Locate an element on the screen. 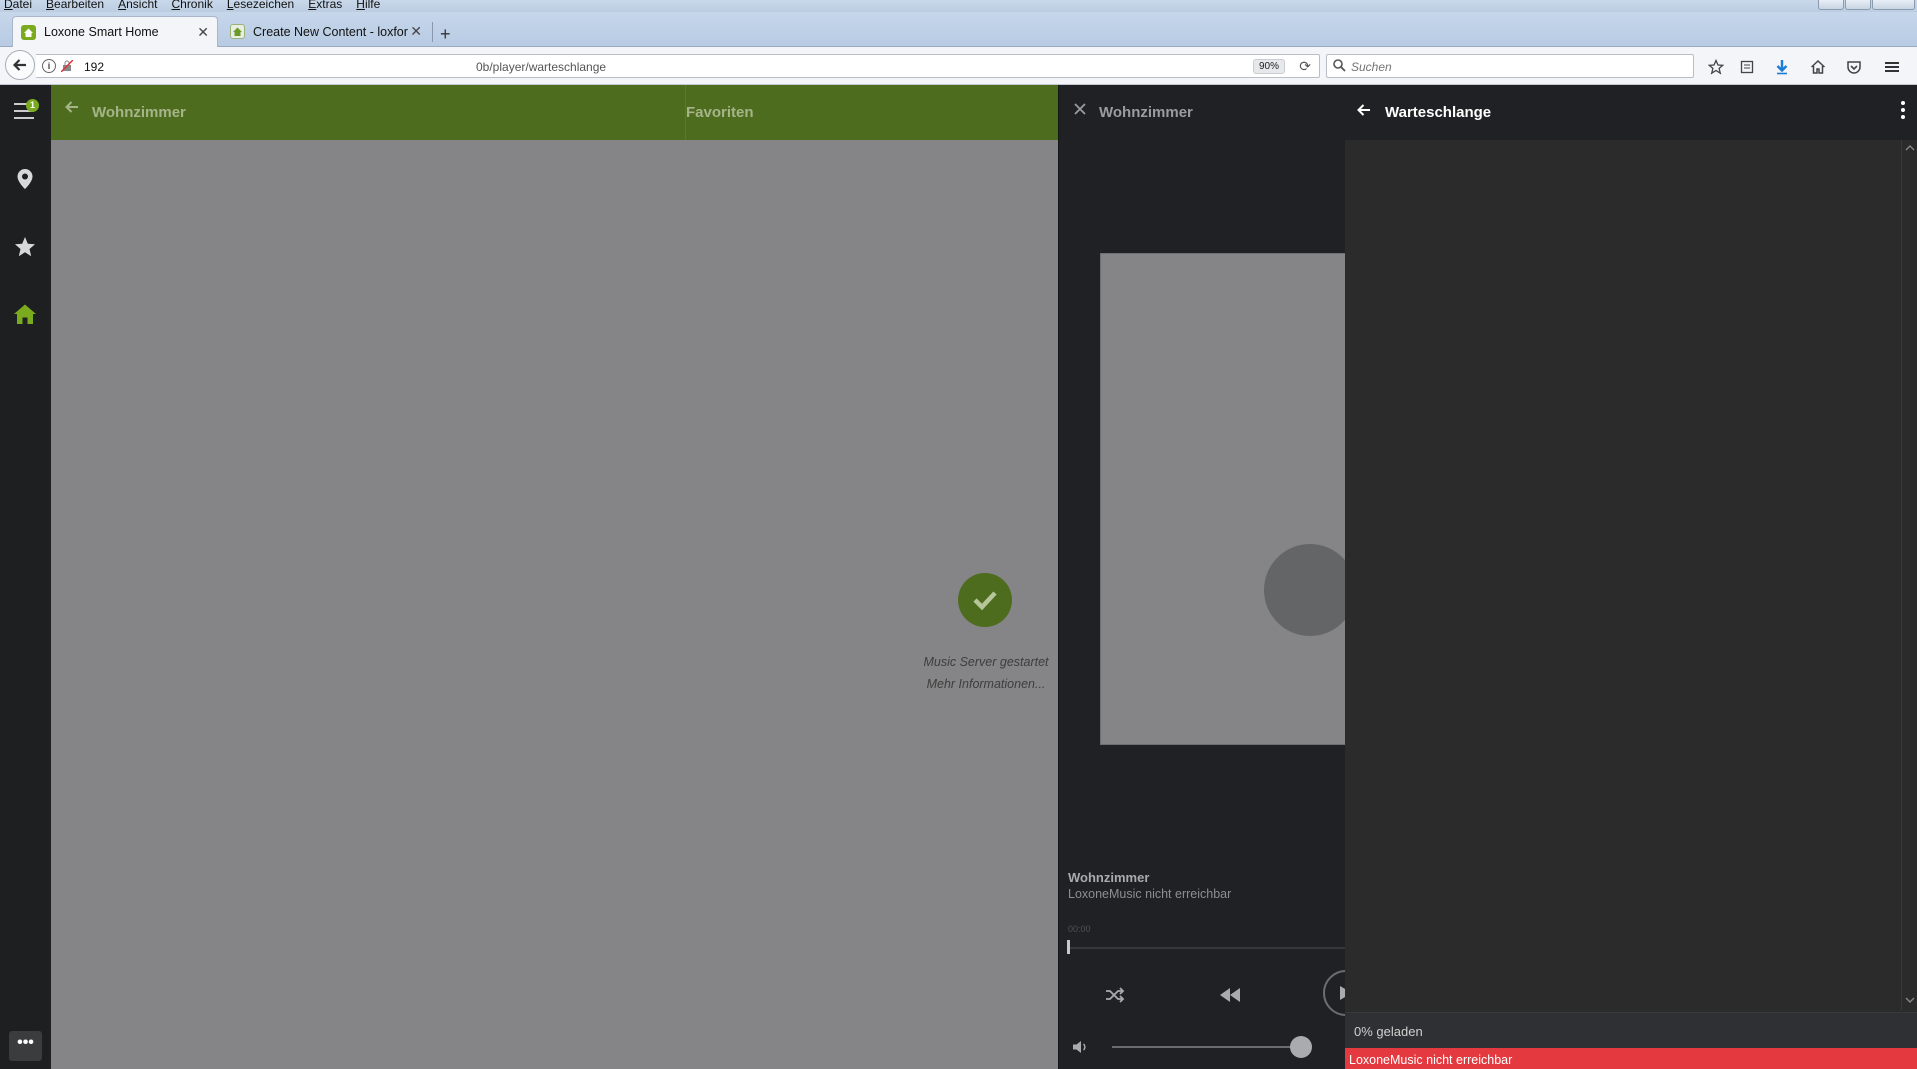 This screenshot has height=1069, width=1917. hamburger-menu-icon is located at coordinates (1892, 67).